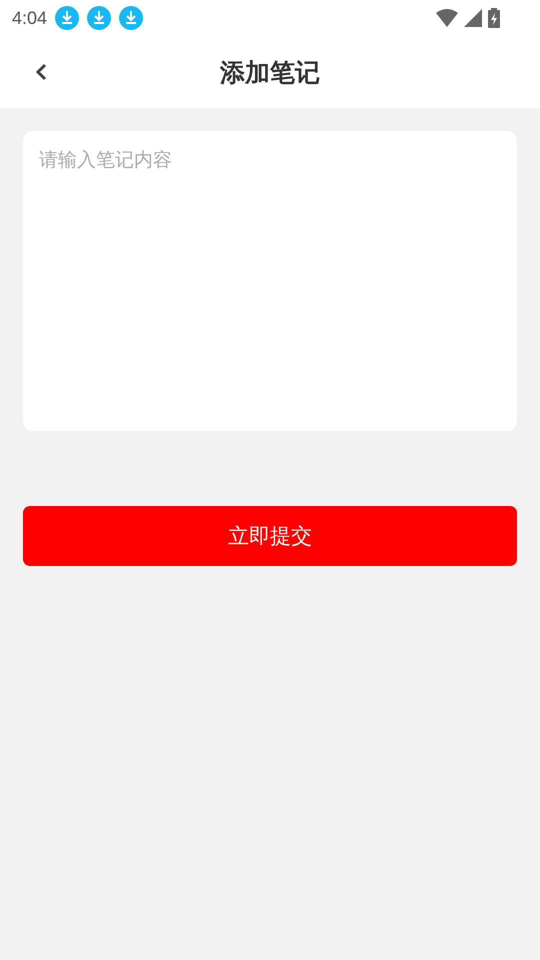 The image size is (540, 960). I want to click on page-title: 添加笔记, so click(270, 72).